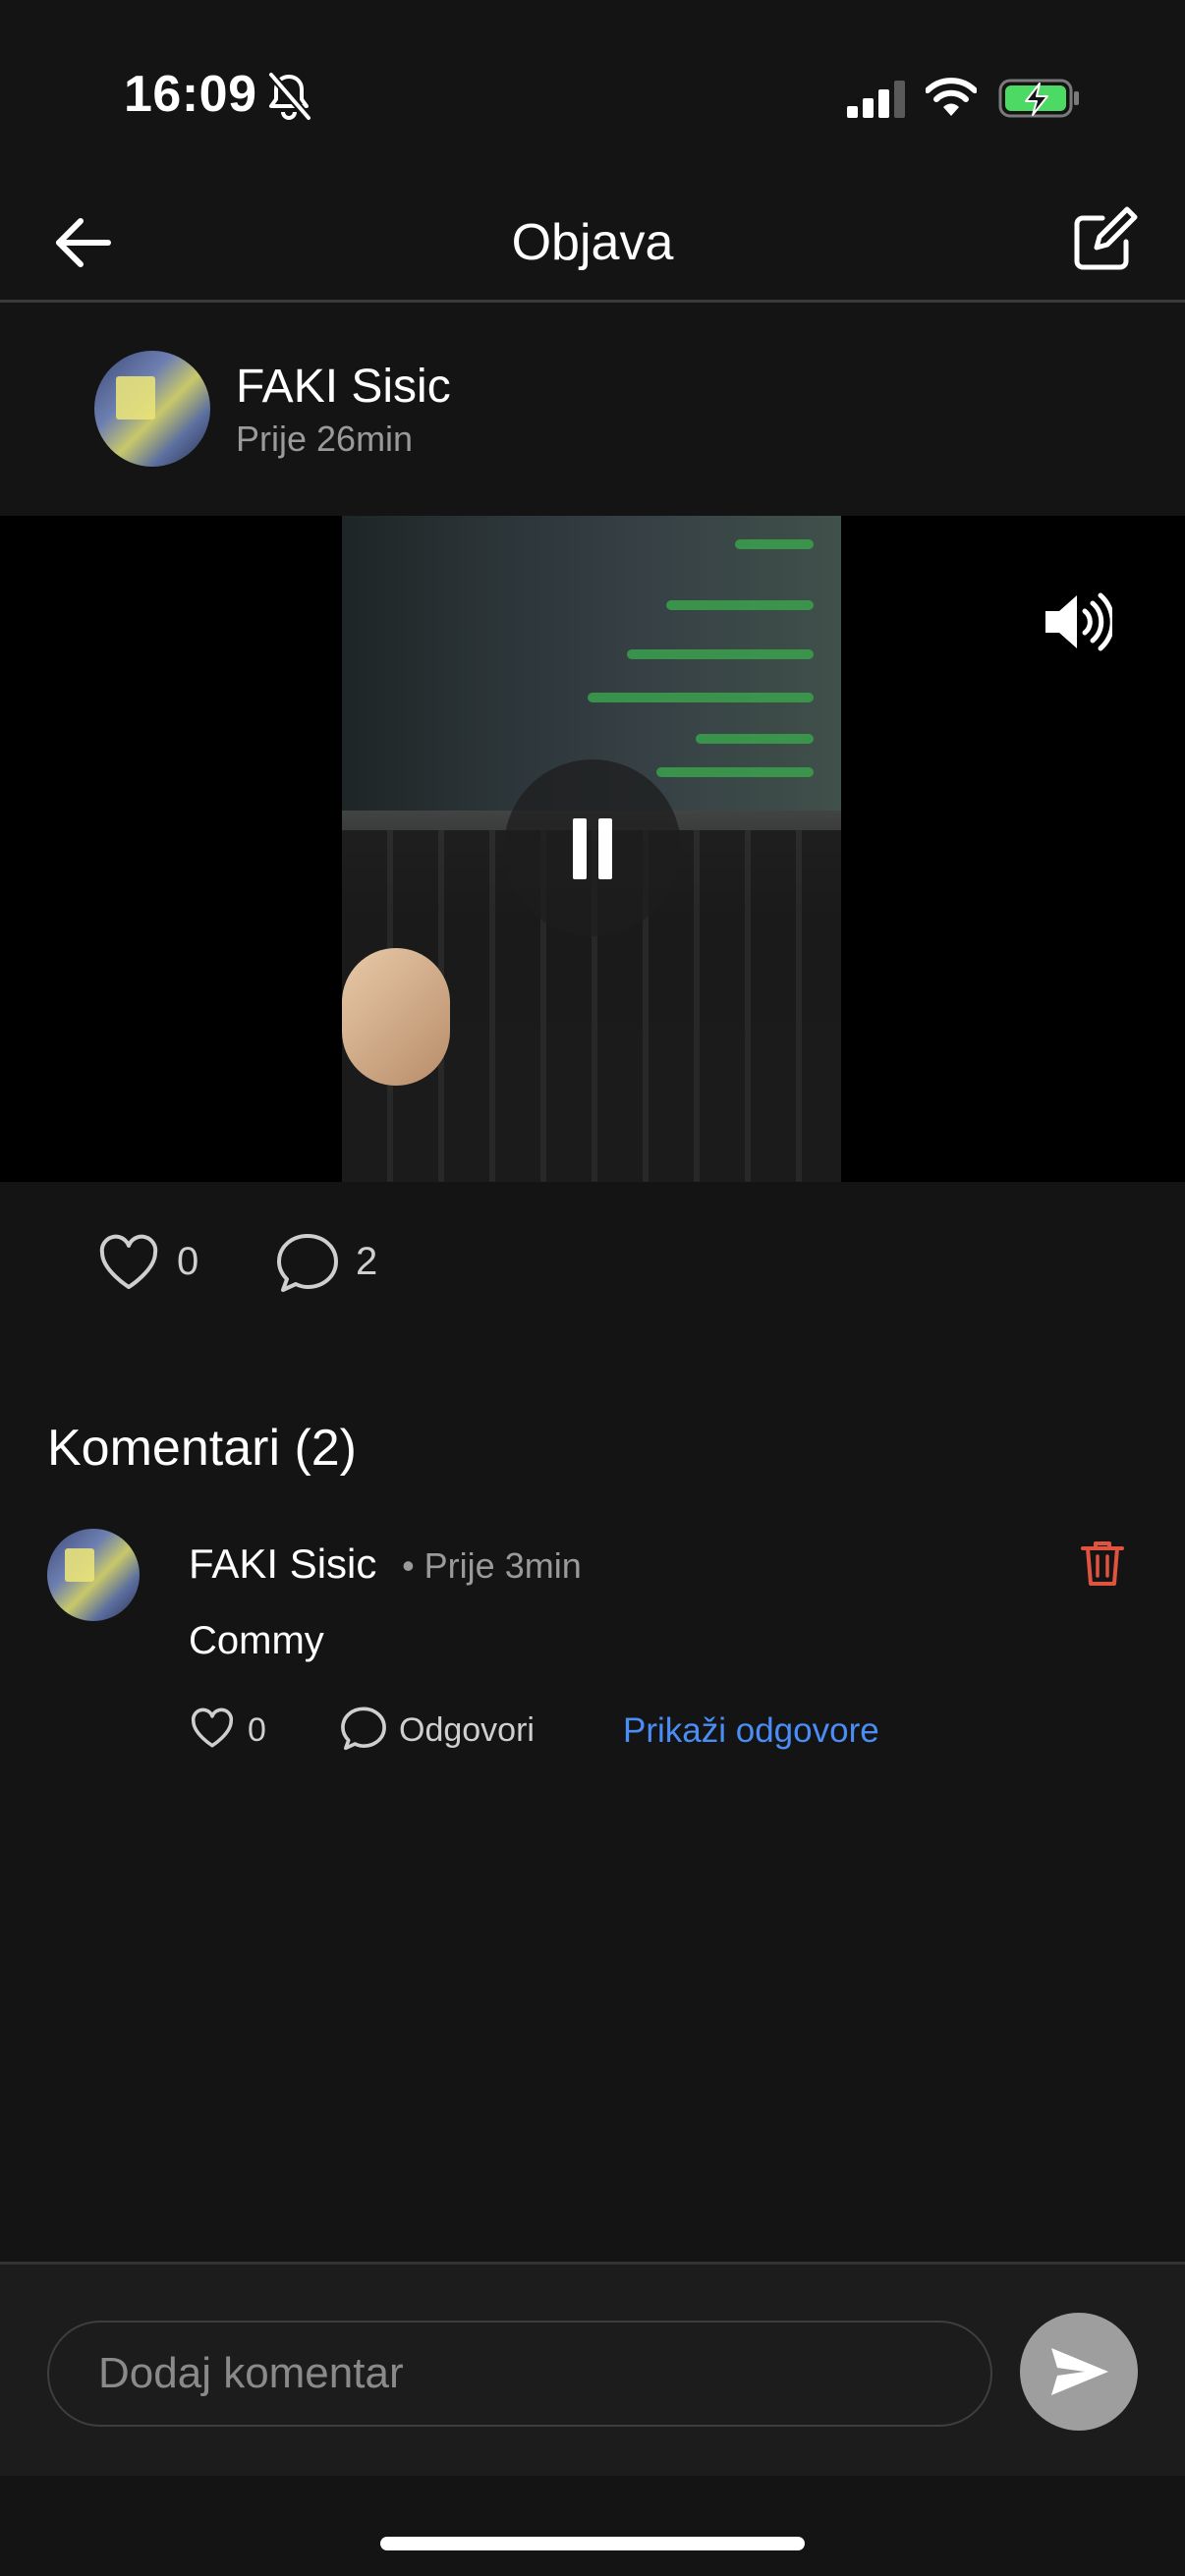 The height and width of the screenshot is (2576, 1185). I want to click on bell-slash-icon, so click(289, 96).